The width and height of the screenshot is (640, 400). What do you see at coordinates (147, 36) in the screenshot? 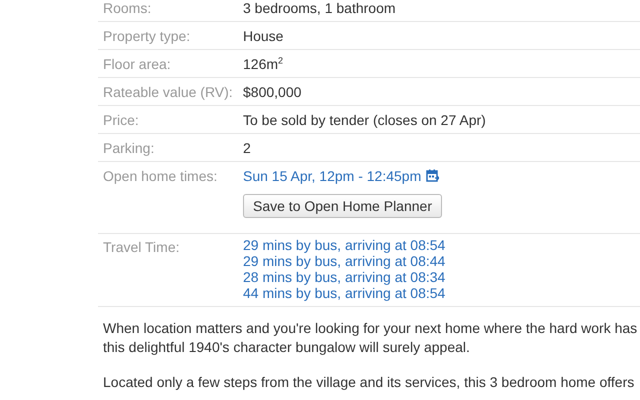
I see `detail-label: Property type:` at bounding box center [147, 36].